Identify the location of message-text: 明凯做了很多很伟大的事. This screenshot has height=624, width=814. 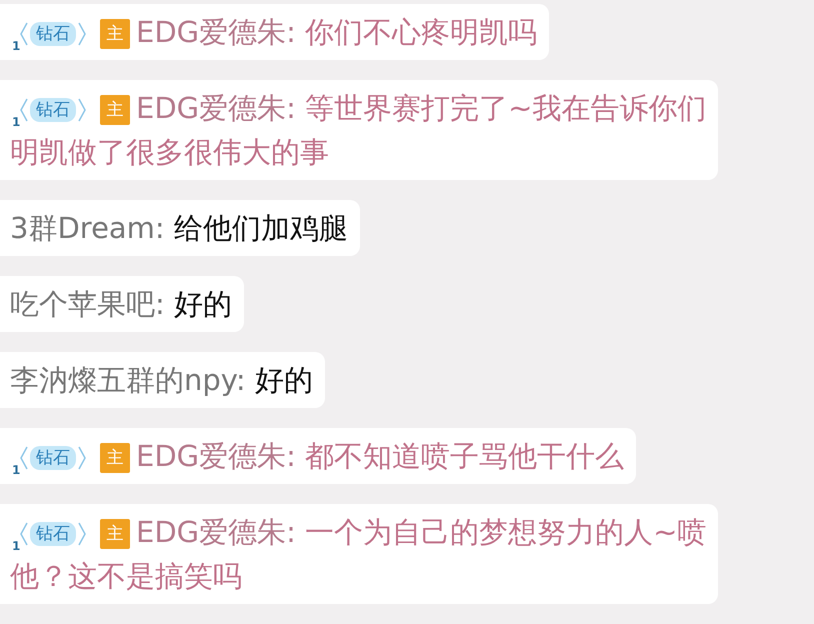
(169, 152).